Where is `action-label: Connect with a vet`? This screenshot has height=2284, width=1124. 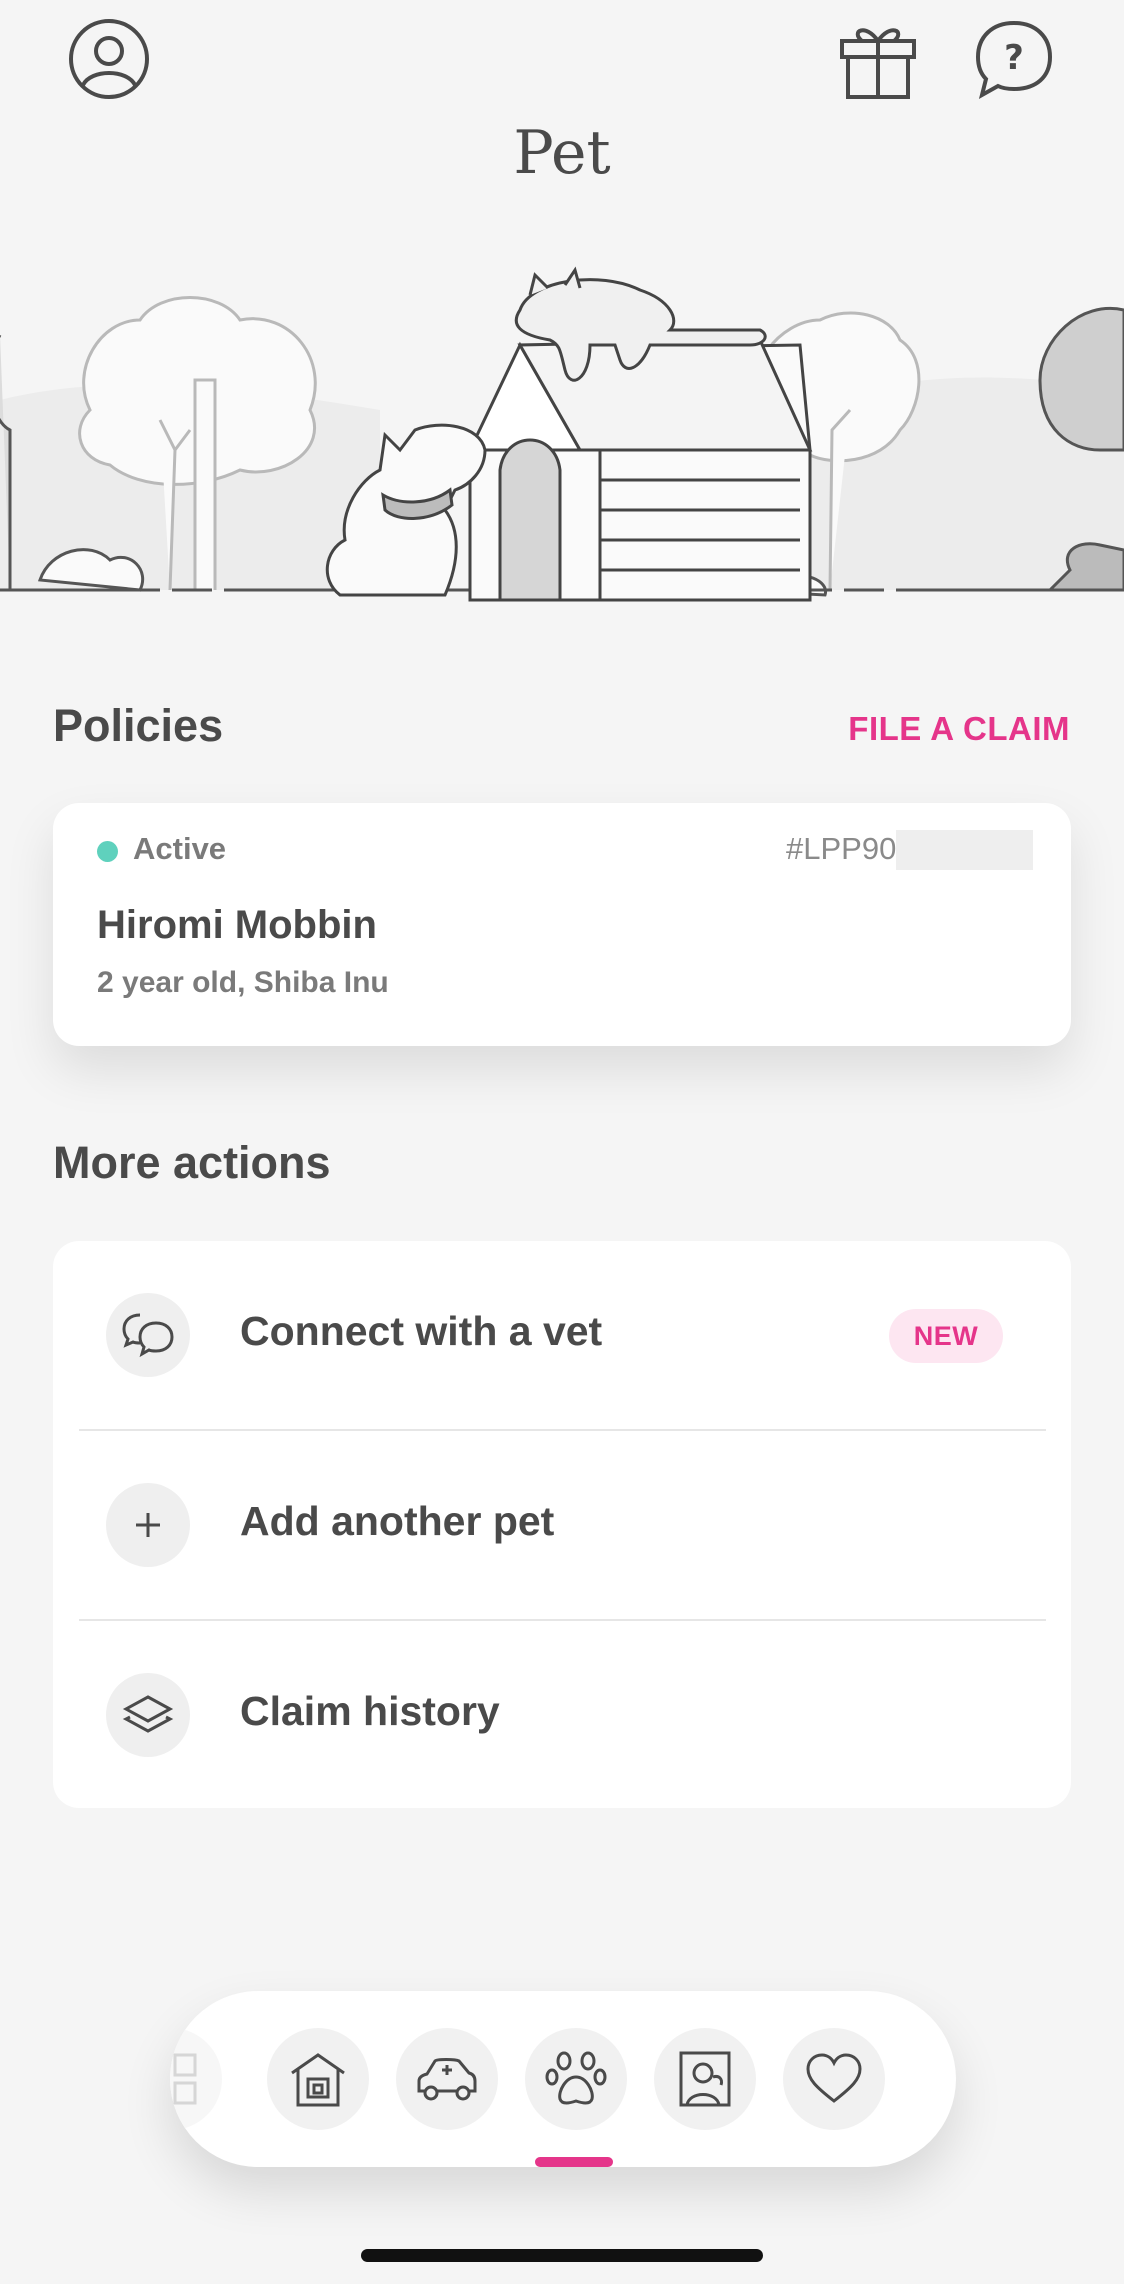 action-label: Connect with a vet is located at coordinates (421, 1331).